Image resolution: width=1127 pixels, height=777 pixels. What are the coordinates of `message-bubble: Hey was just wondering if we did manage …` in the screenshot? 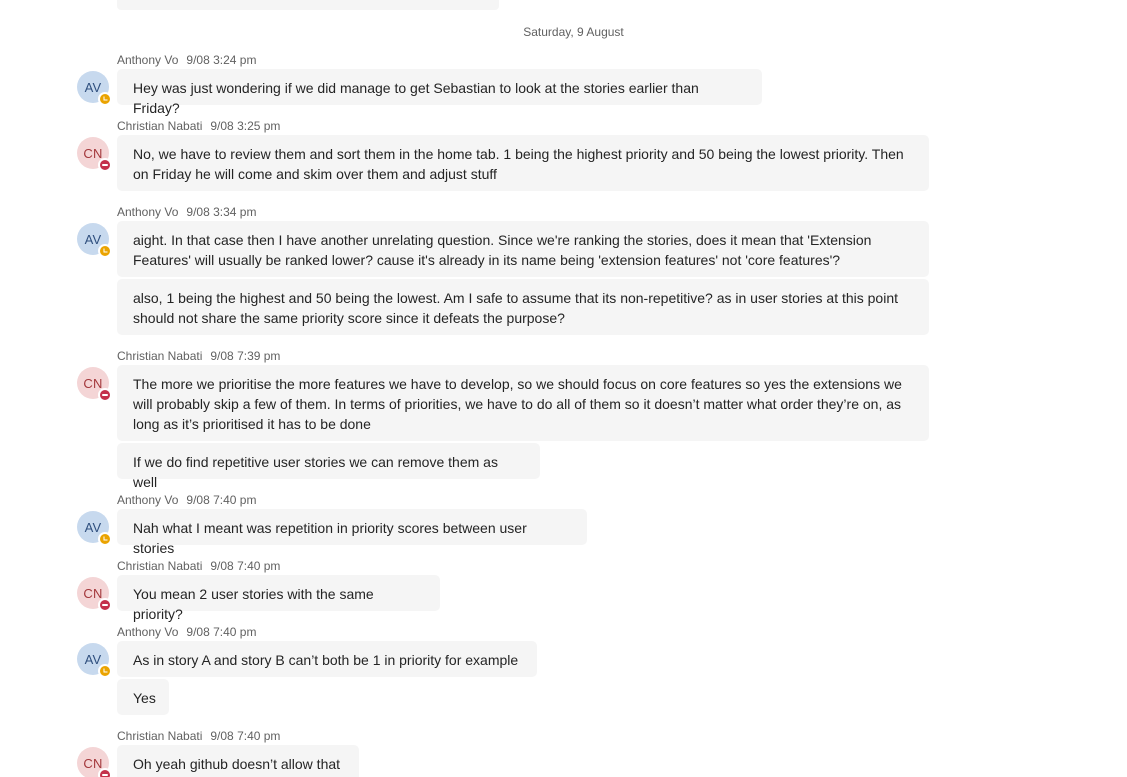 It's located at (439, 92).